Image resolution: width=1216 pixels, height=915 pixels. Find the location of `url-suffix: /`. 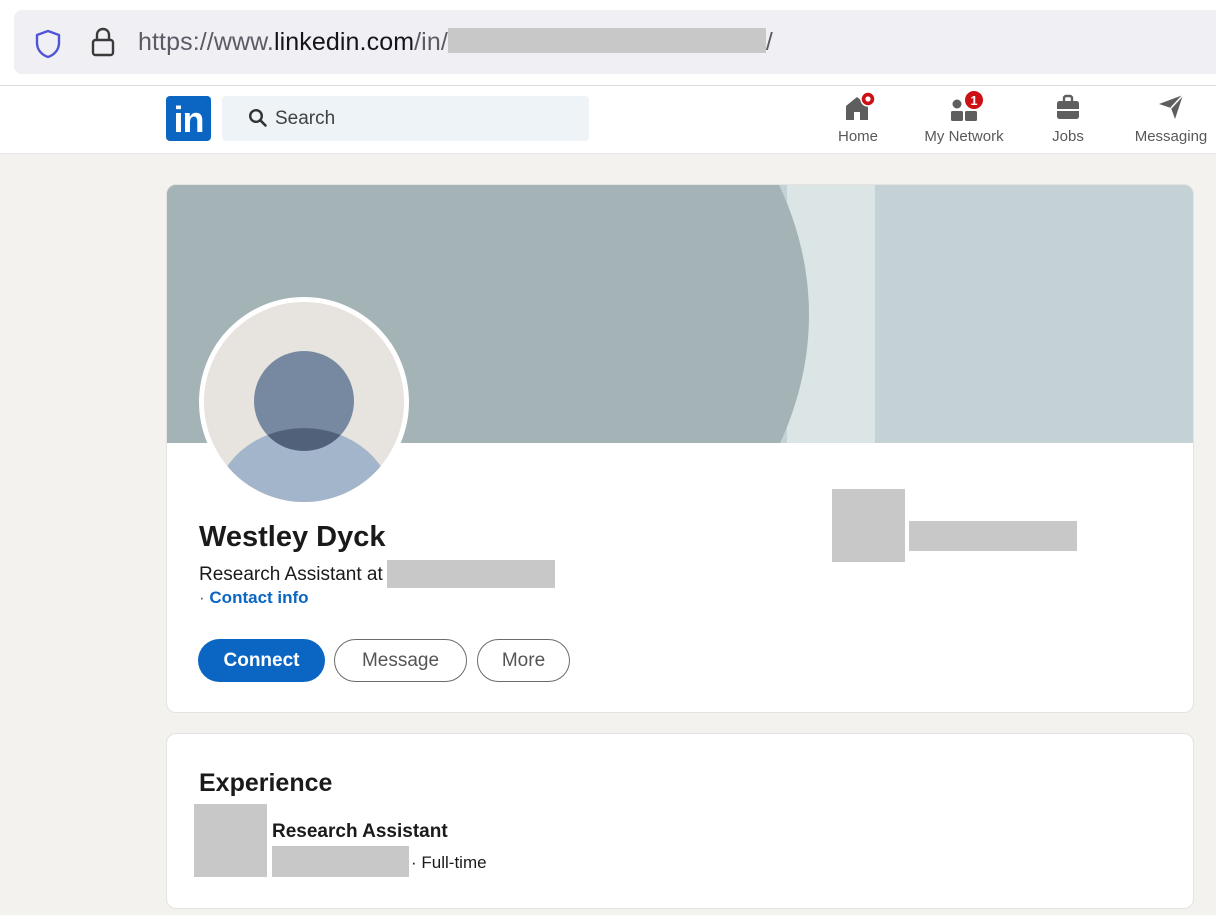

url-suffix: / is located at coordinates (769, 42).